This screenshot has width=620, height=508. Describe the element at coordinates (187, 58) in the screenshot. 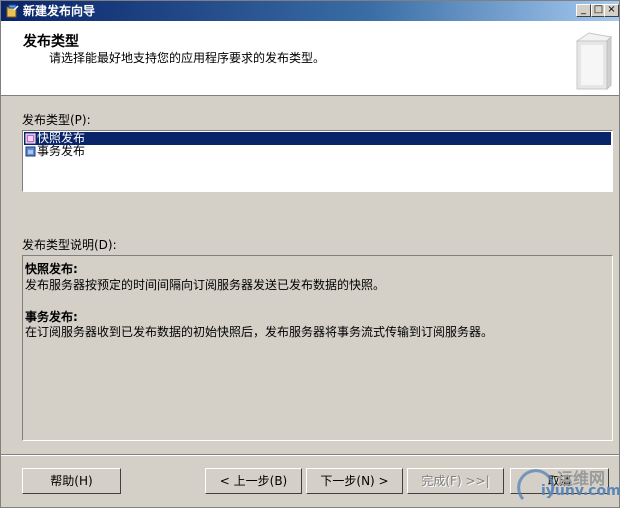

I see `page-subtitle: 请选择能最好地支持您的应用程序要求的发布类型。` at that location.